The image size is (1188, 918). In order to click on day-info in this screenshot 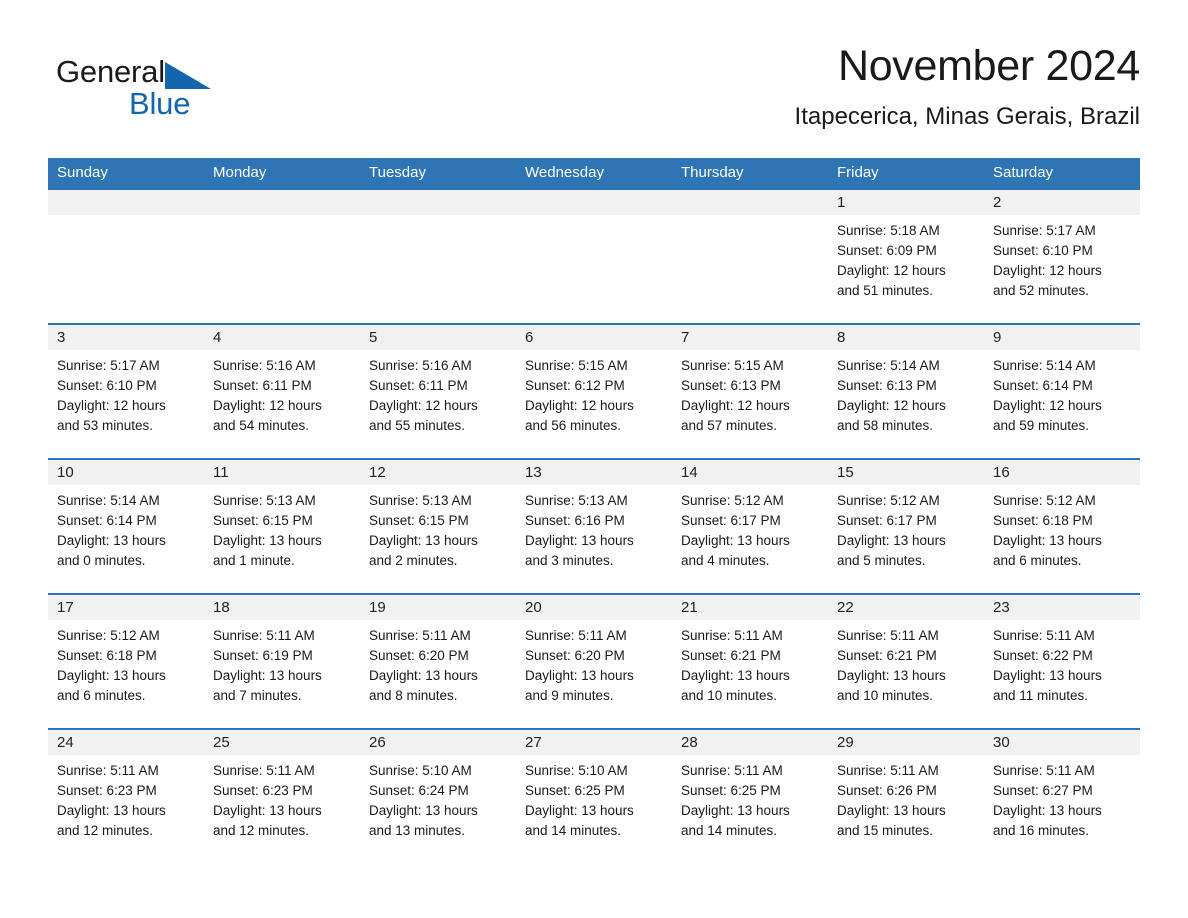, I will do `click(126, 218)`.